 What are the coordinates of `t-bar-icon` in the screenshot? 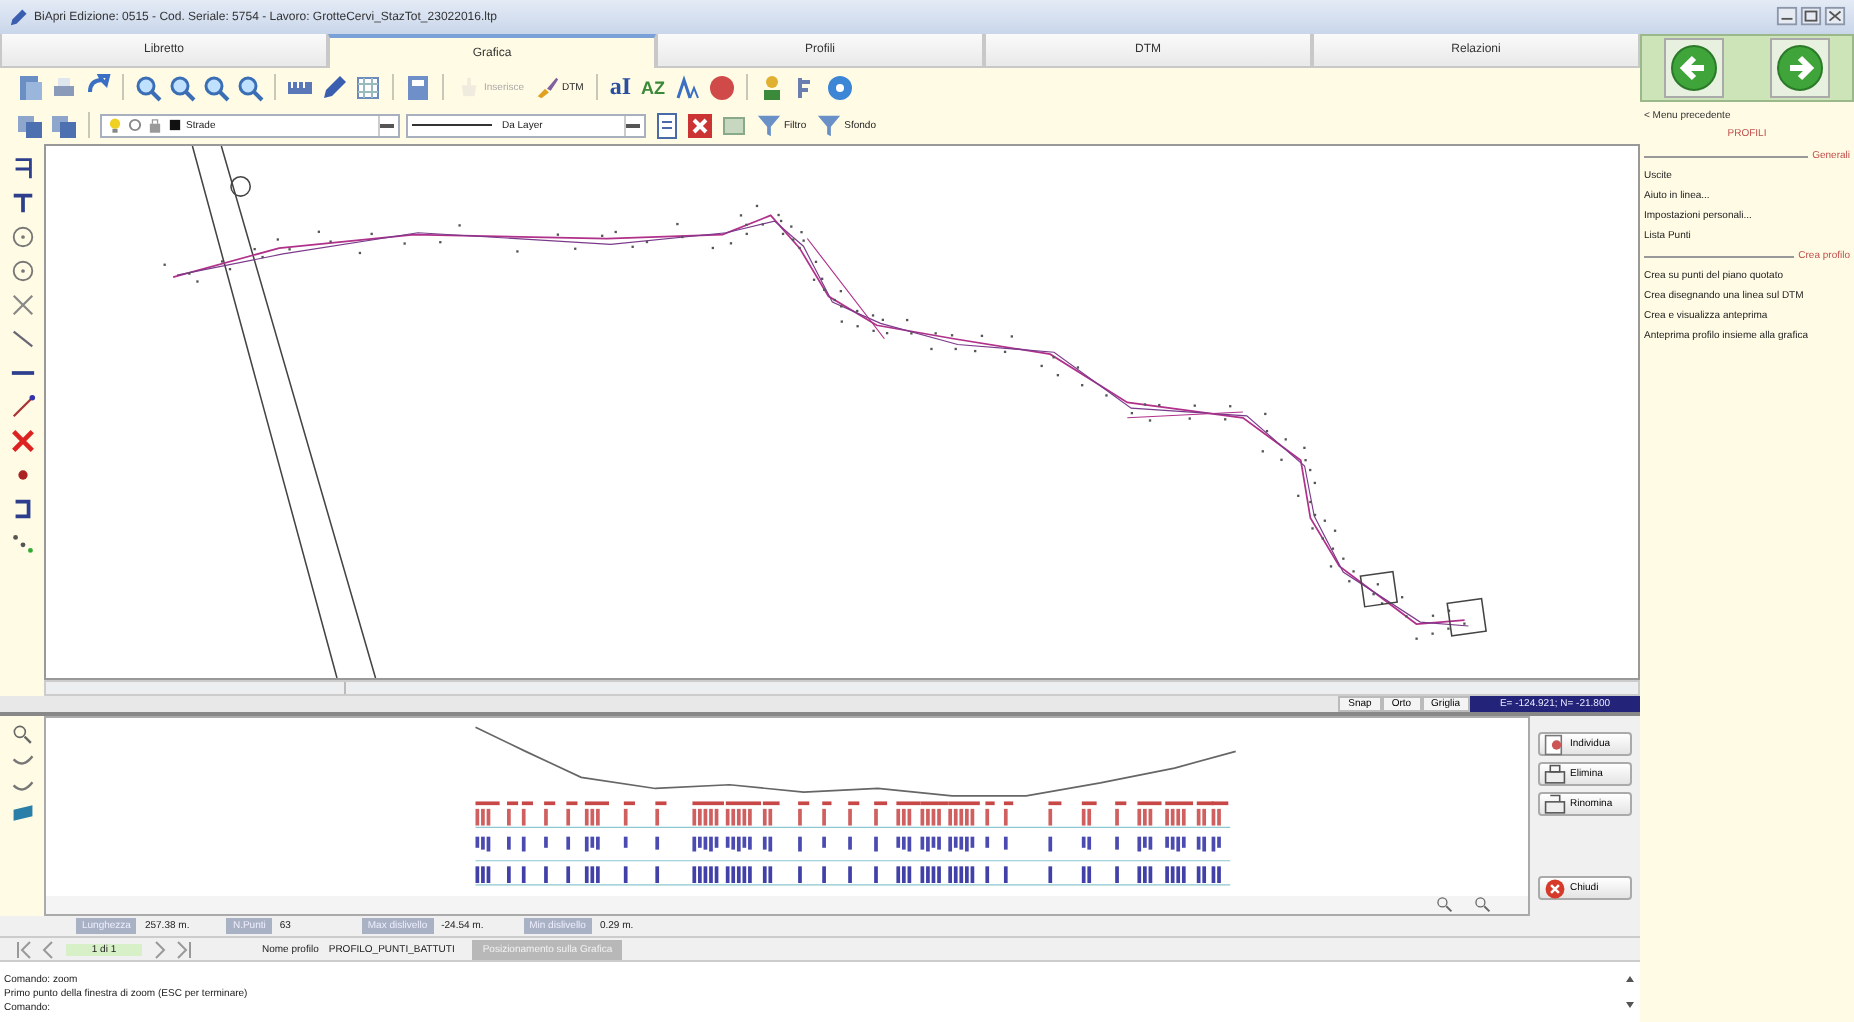 It's located at (22, 203).